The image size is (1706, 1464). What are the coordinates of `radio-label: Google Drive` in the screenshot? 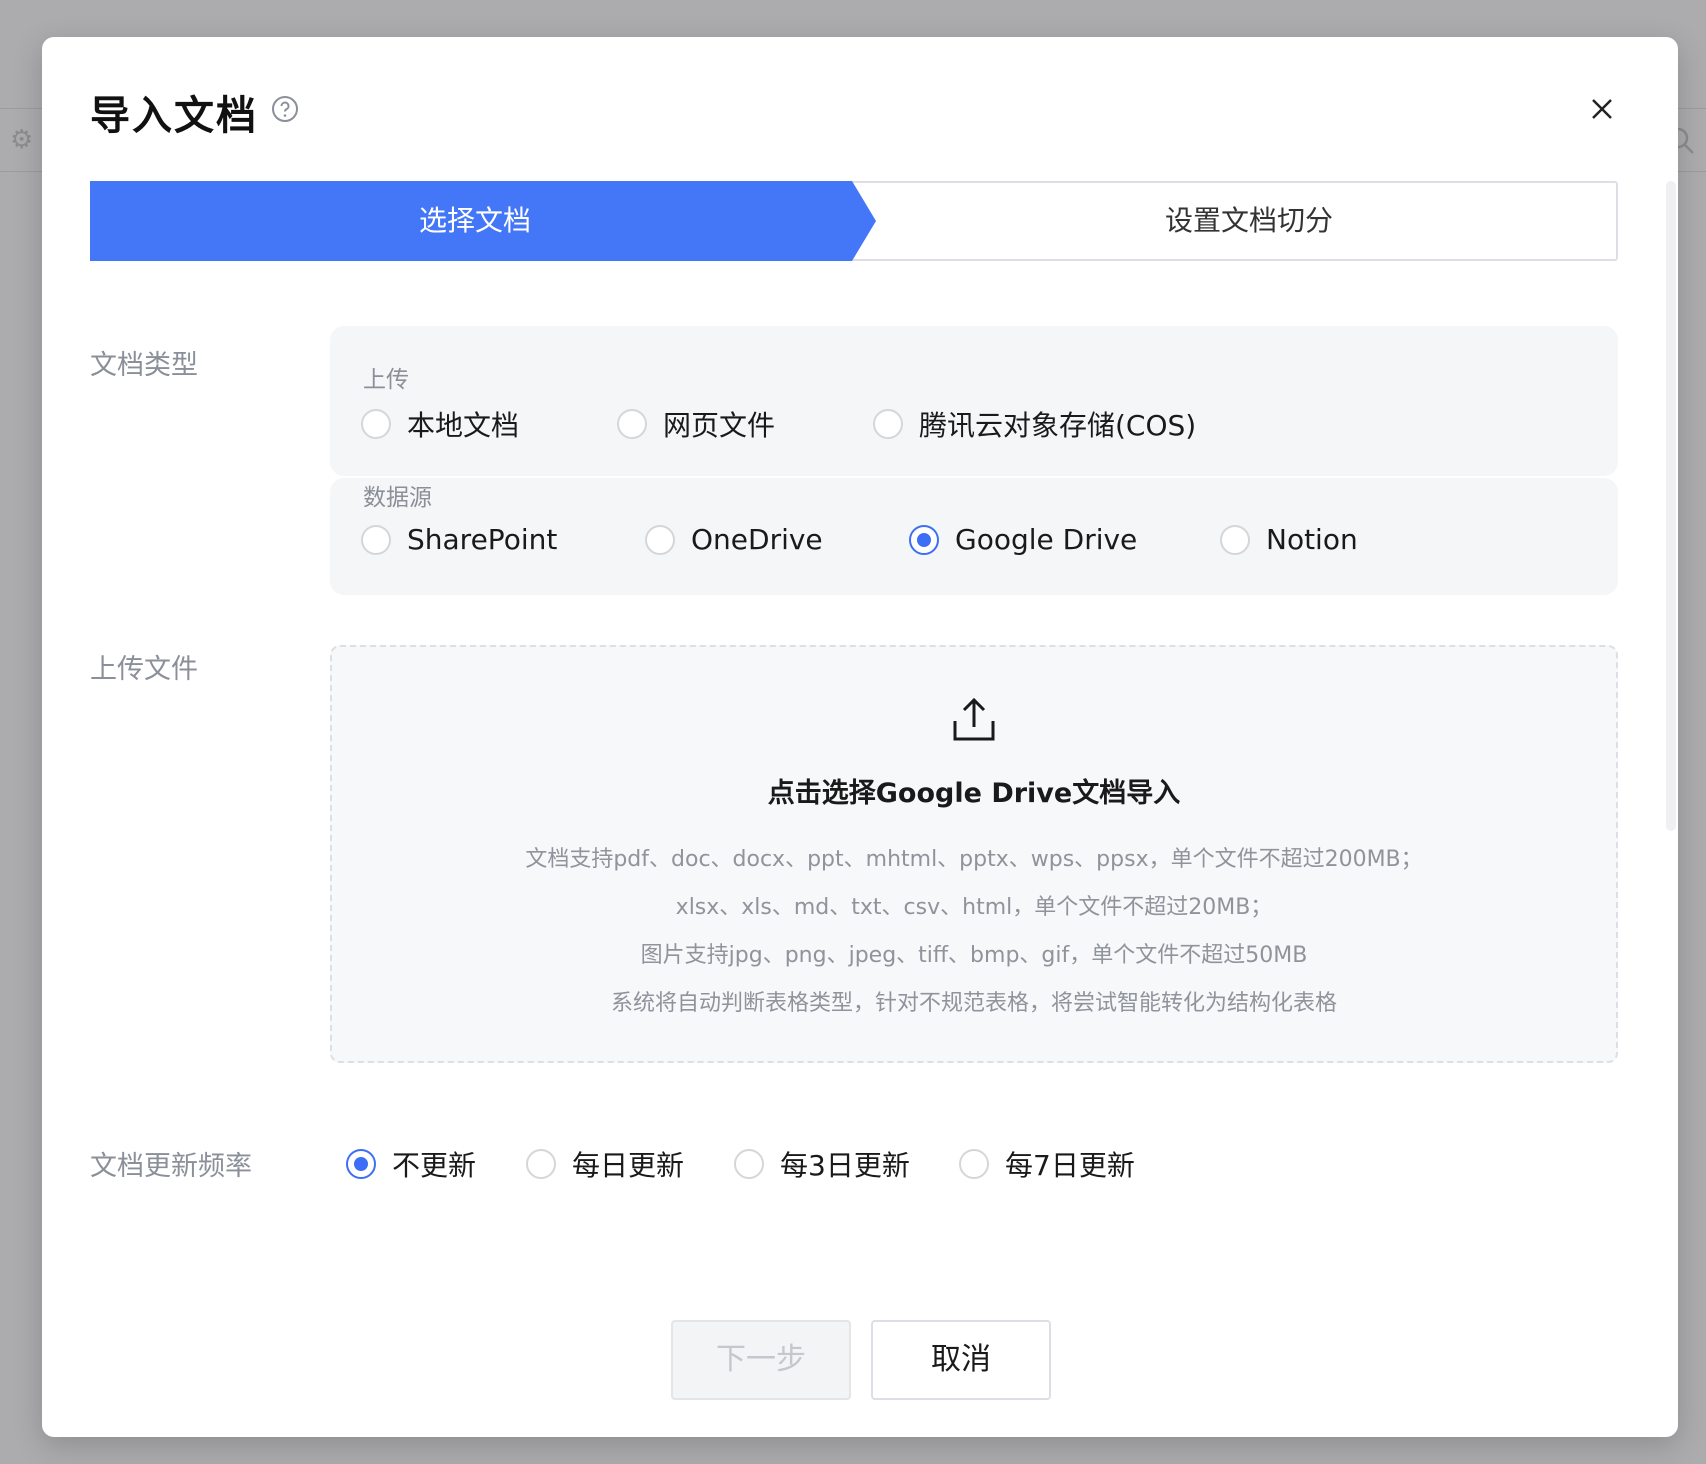 It's located at (1046, 539).